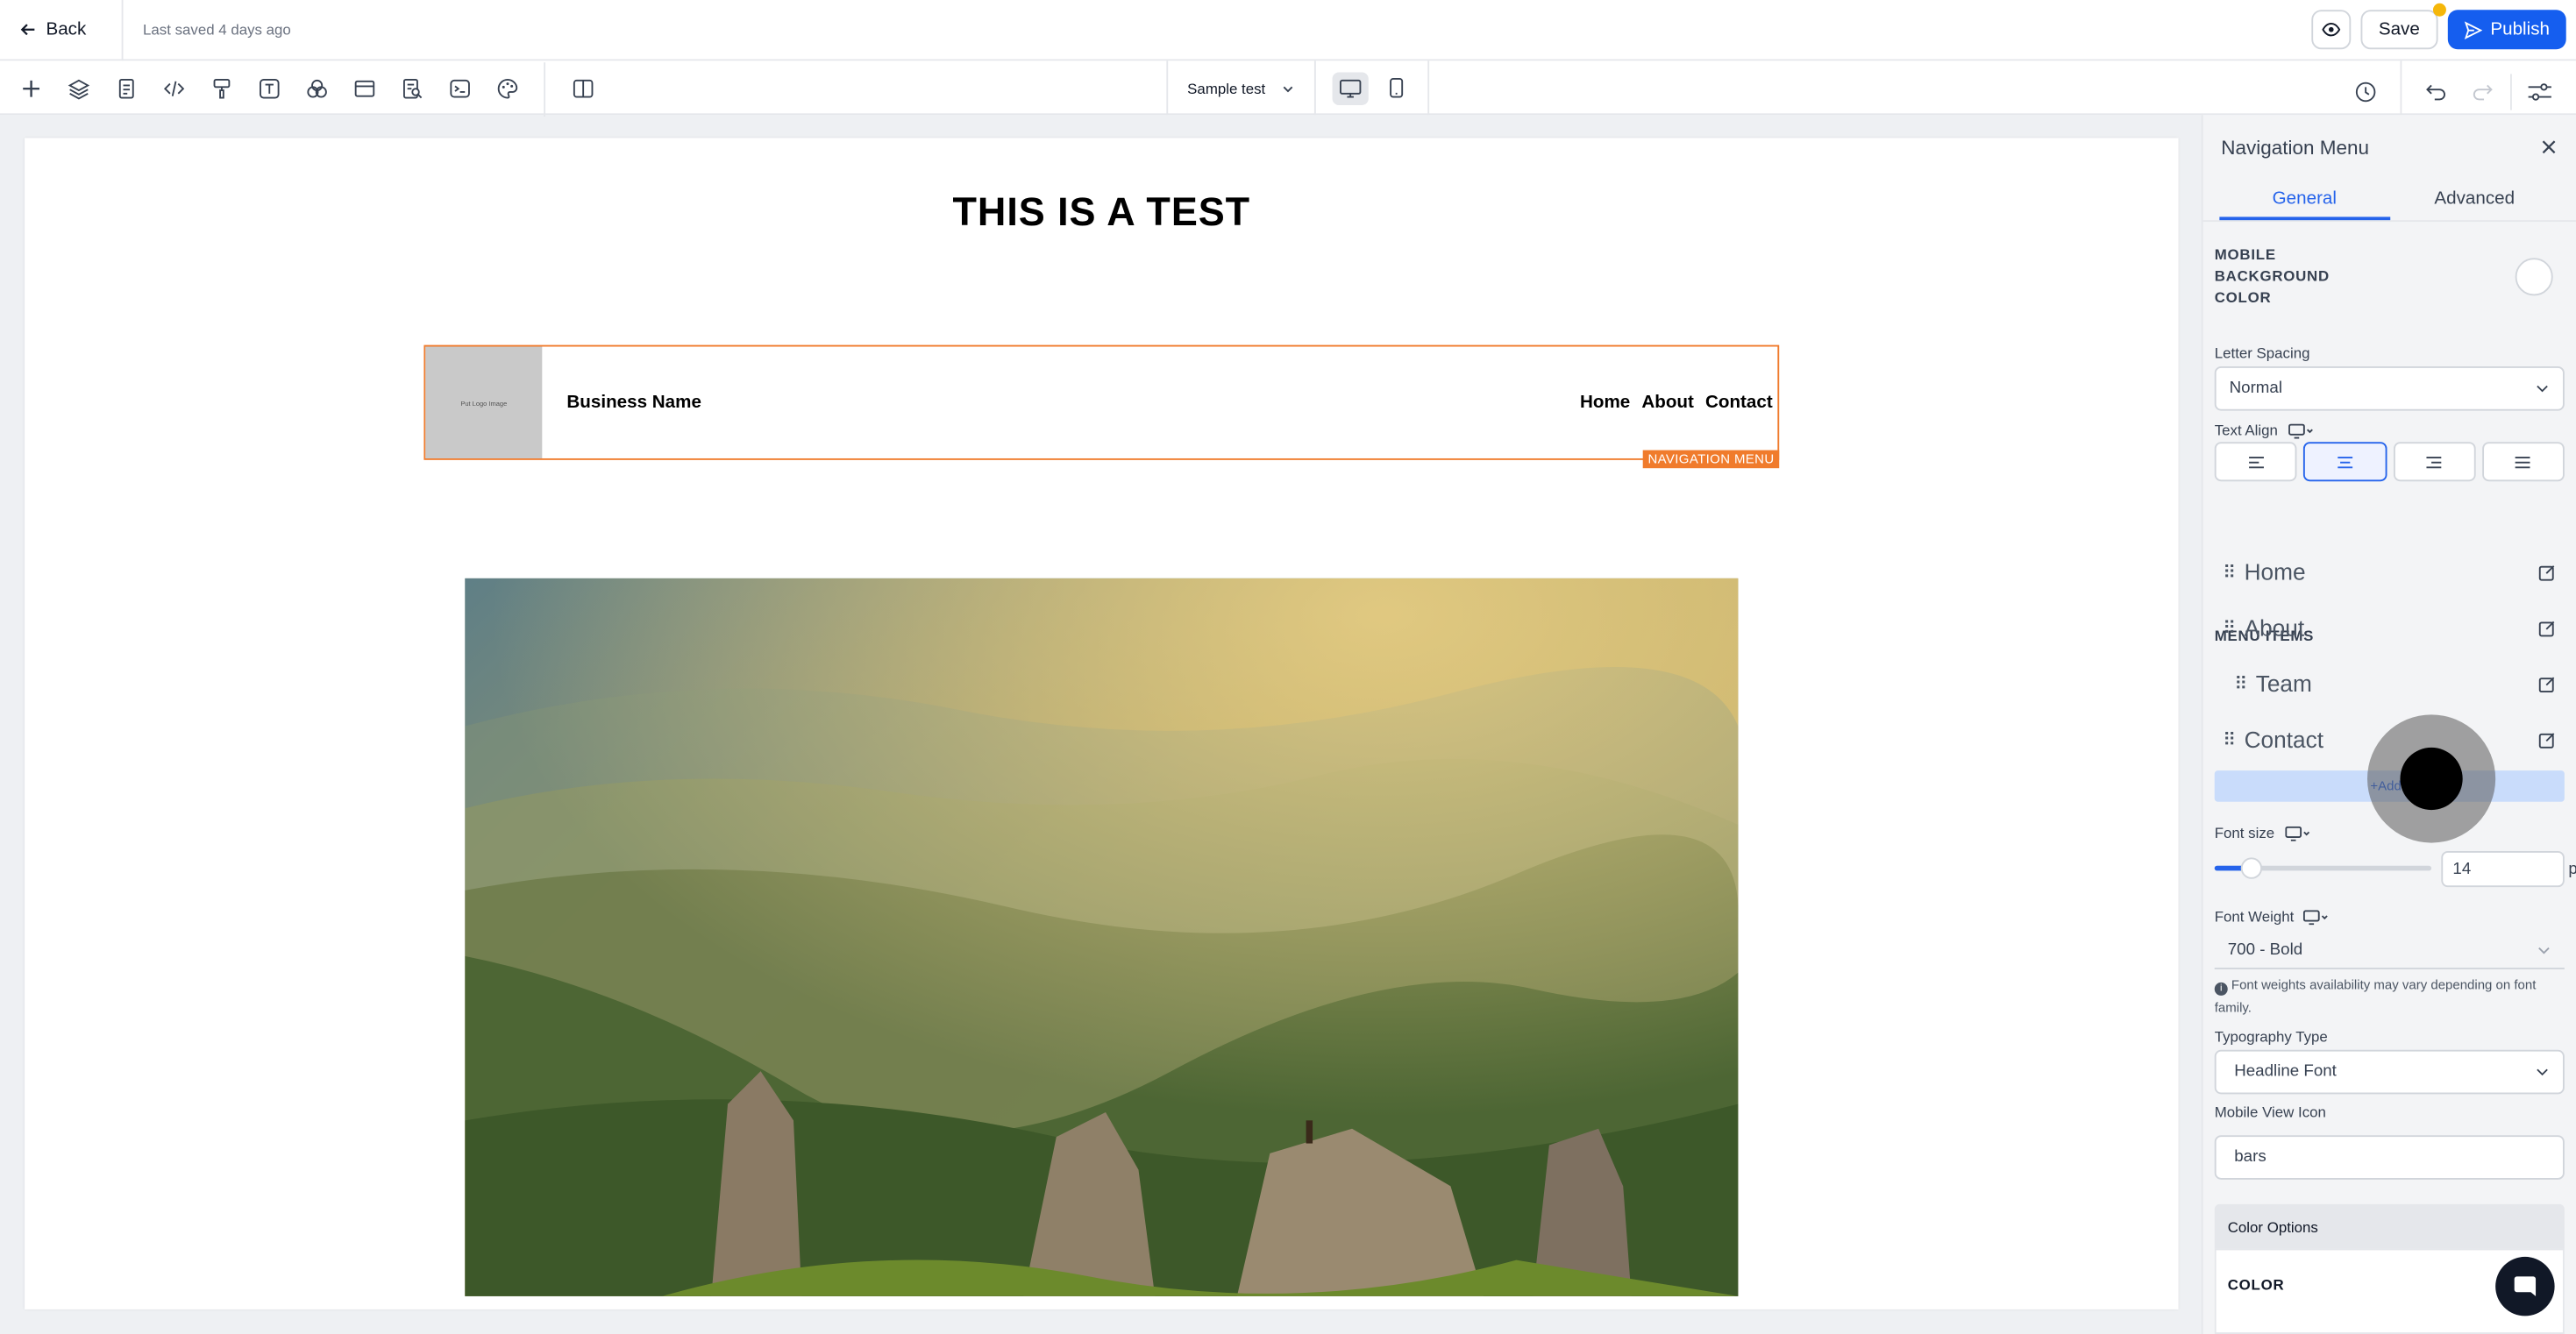  I want to click on slider-track, so click(2323, 868).